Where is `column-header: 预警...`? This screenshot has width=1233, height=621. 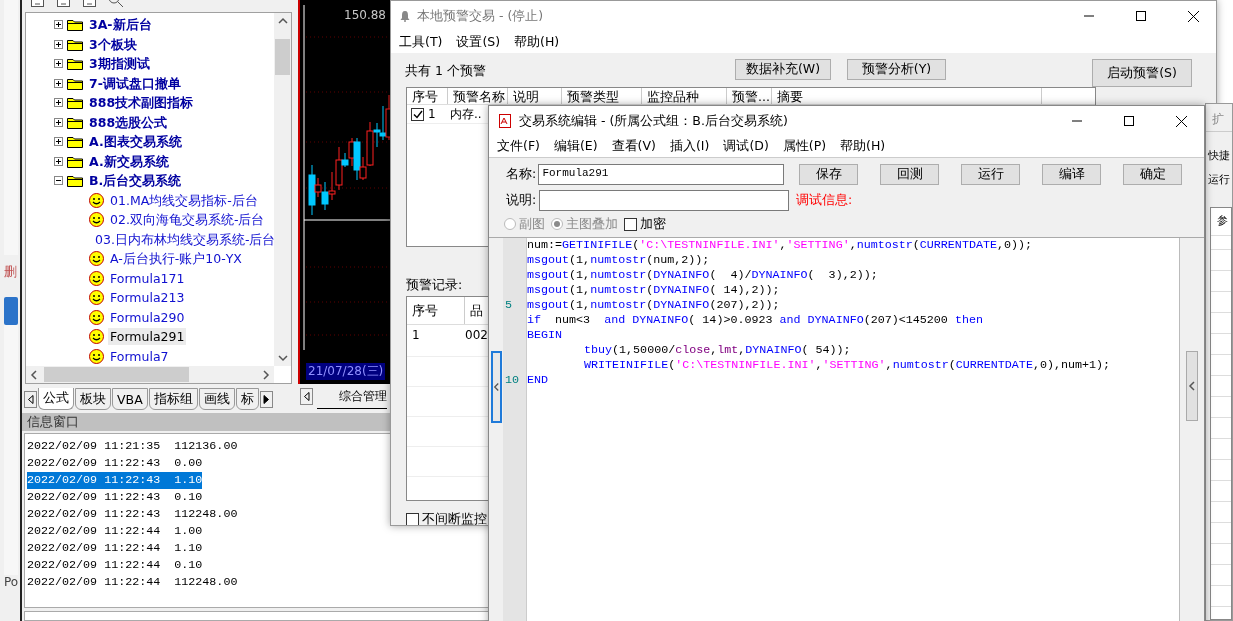 column-header: 预警... is located at coordinates (749, 96).